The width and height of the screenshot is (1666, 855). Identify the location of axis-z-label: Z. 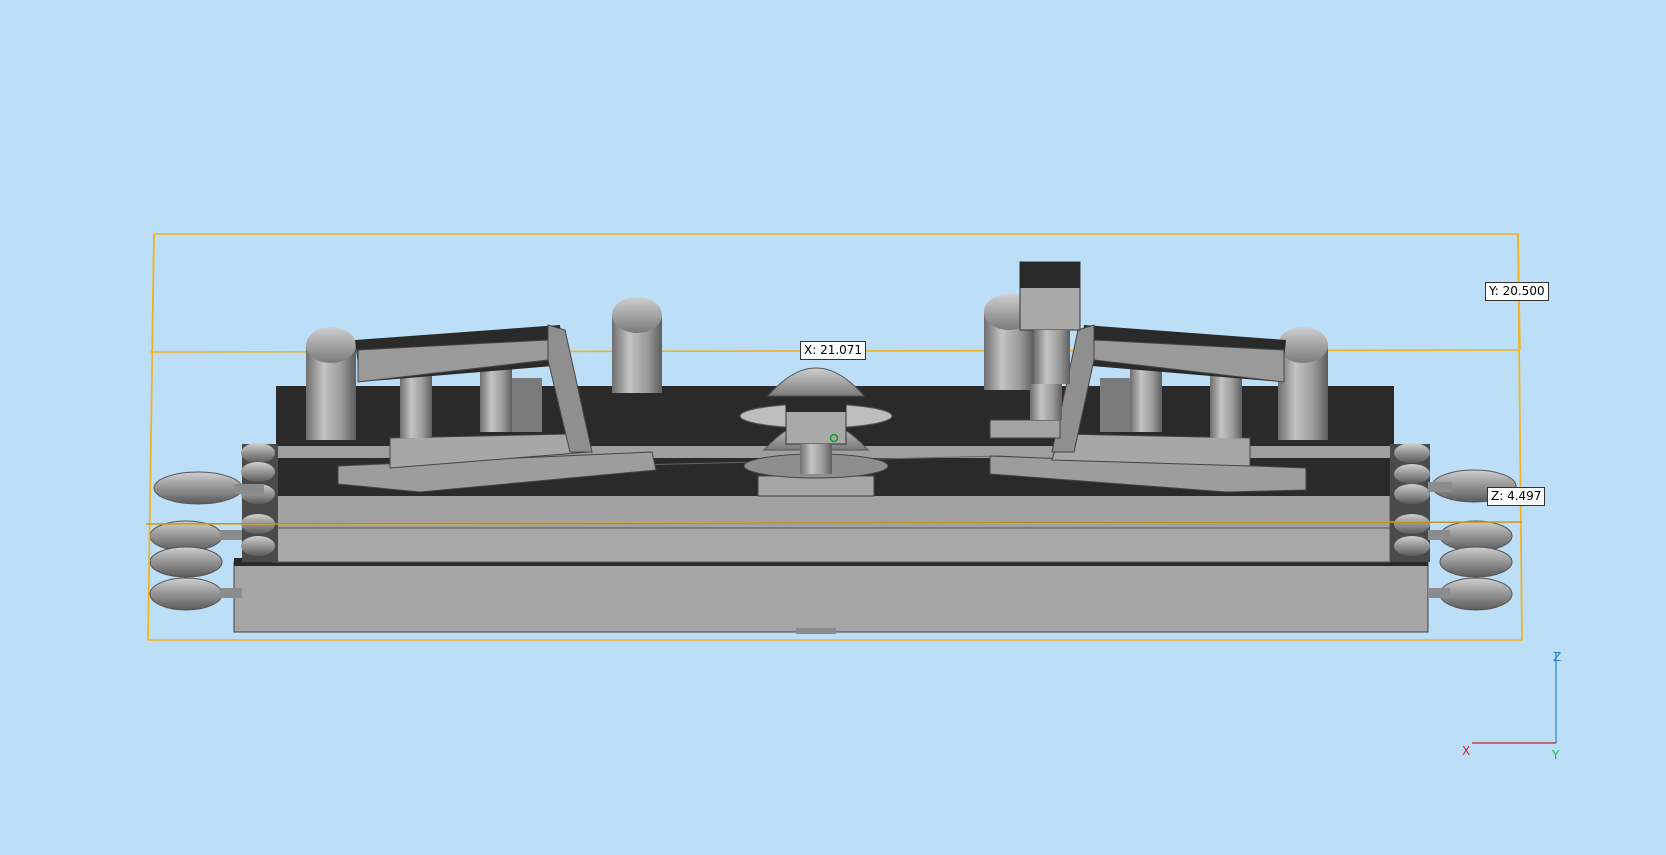
(1557, 657).